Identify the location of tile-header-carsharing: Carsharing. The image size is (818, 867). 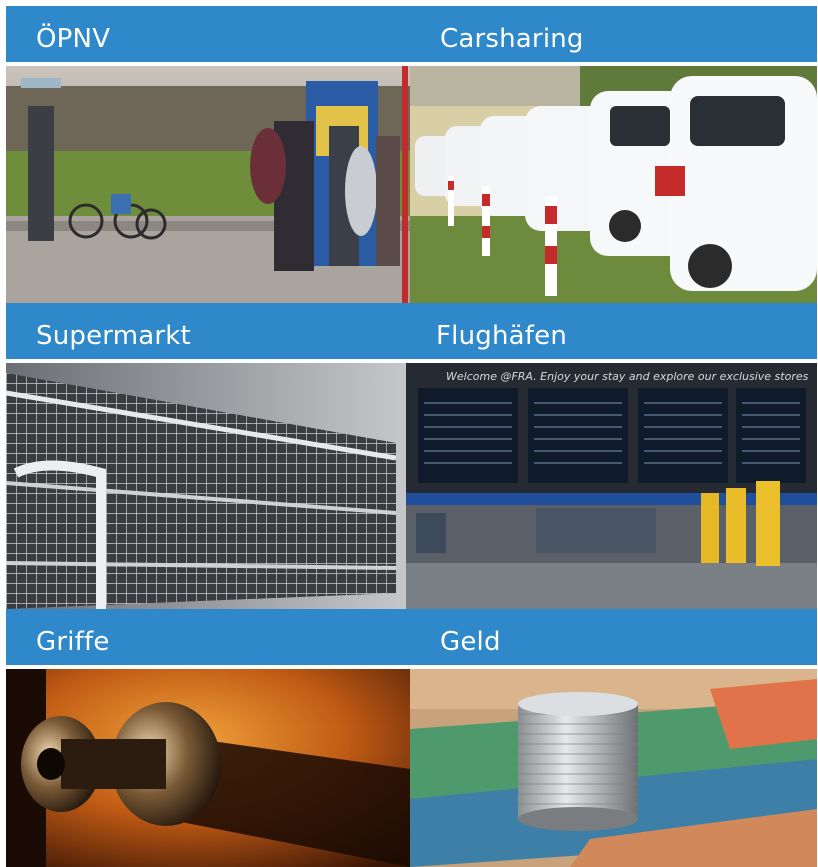
(613, 36).